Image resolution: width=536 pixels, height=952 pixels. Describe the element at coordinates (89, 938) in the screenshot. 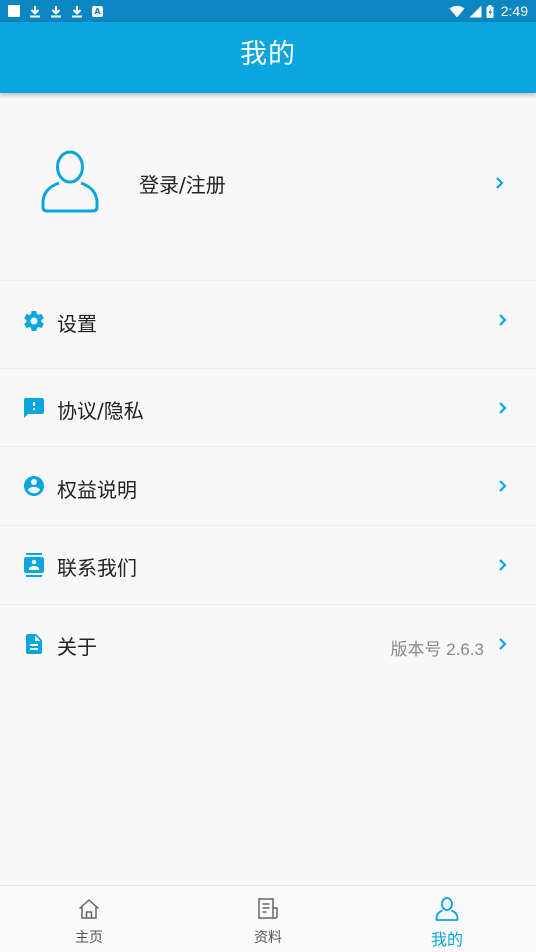

I see `tab-label: 主页` at that location.